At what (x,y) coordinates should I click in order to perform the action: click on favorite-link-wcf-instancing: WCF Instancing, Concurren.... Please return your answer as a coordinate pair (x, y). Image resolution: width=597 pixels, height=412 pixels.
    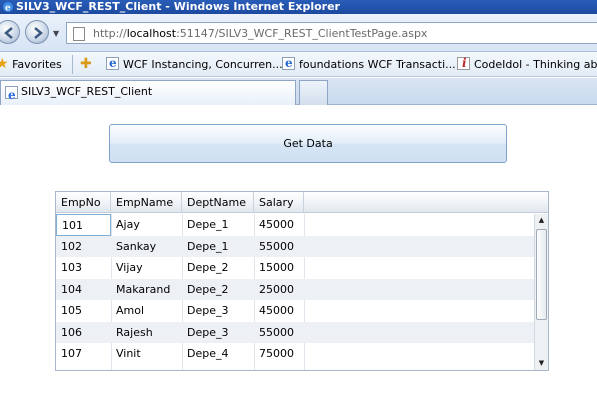
    Looking at the image, I should click on (194, 64).